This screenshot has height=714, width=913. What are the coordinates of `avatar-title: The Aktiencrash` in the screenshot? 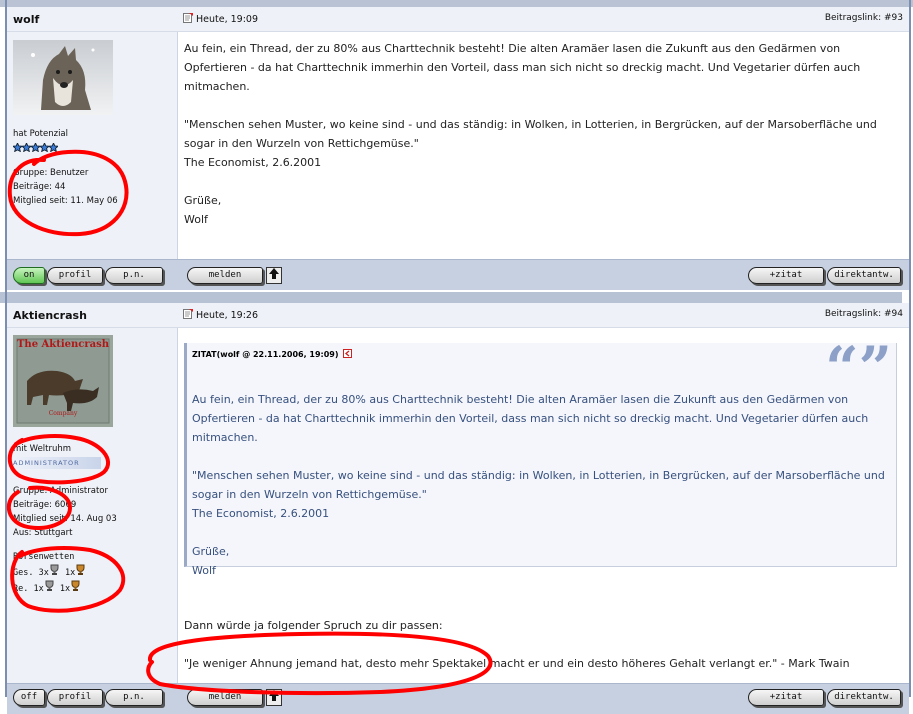 It's located at (63, 344).